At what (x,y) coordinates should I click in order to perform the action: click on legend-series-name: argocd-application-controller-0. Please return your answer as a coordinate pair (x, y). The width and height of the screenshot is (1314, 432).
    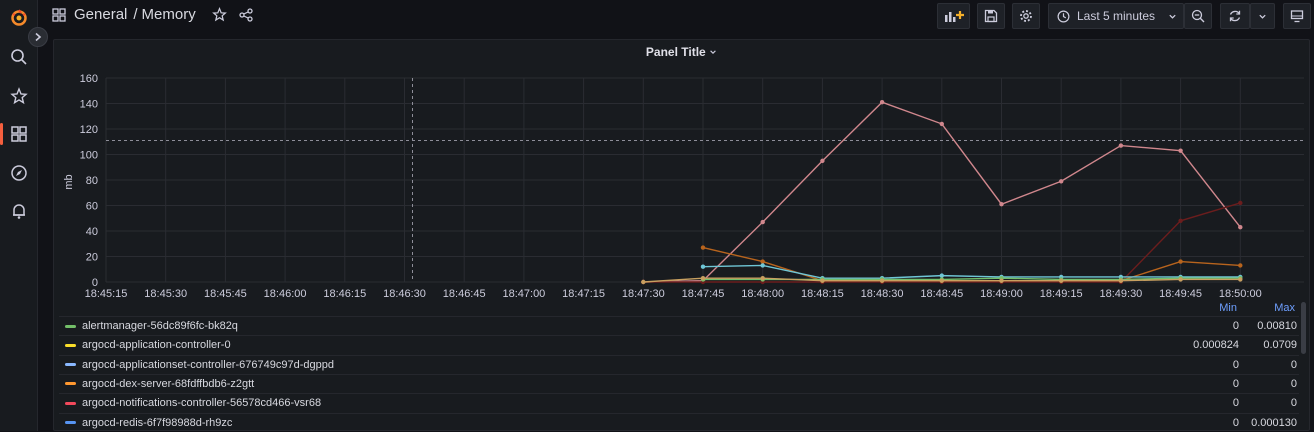
    Looking at the image, I should click on (633, 345).